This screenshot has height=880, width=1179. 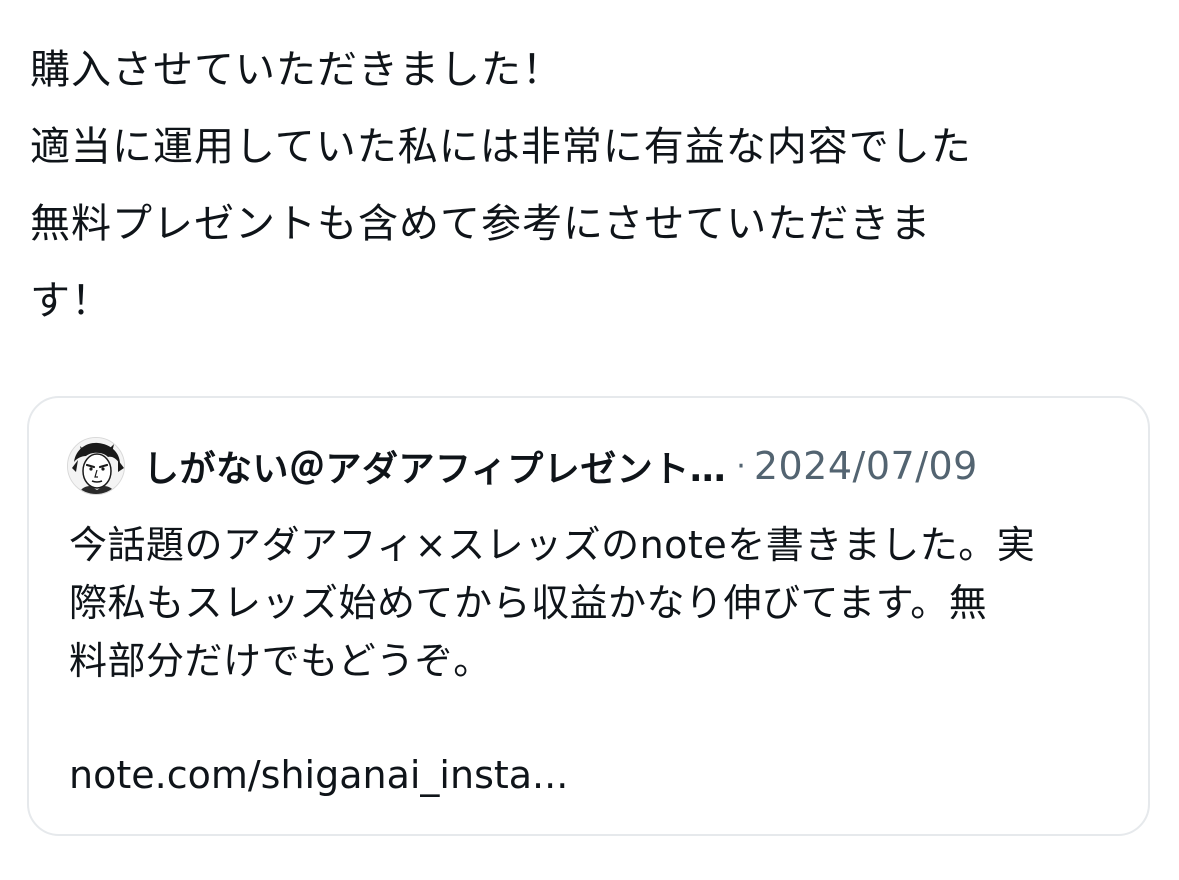 What do you see at coordinates (552, 545) in the screenshot?
I see `quoted-post-body-line: 今話題のアダアフィ×スレッズのnoteを書きました。実` at bounding box center [552, 545].